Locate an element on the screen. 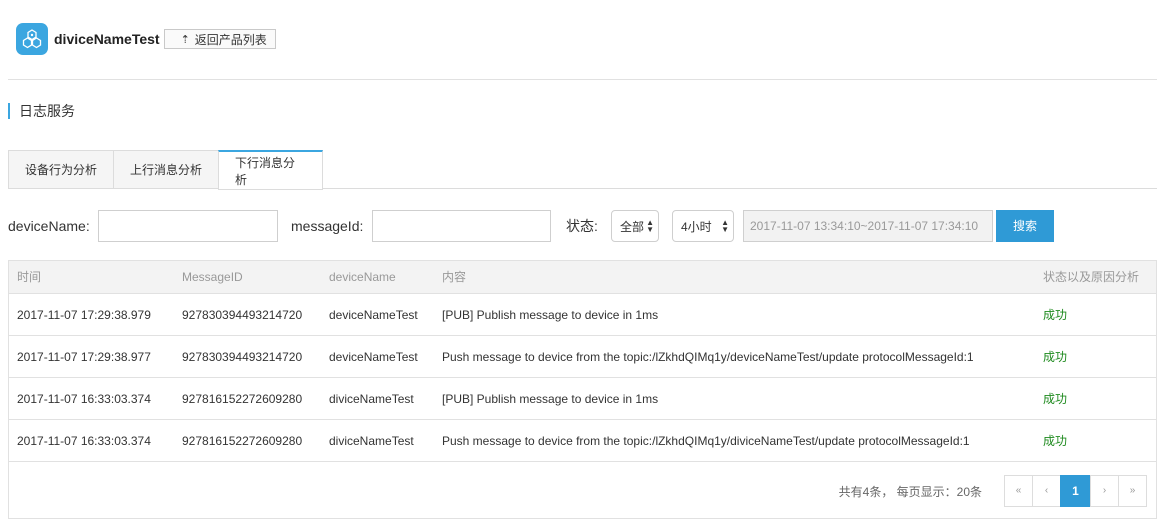  status-label: 状态: is located at coordinates (582, 226).